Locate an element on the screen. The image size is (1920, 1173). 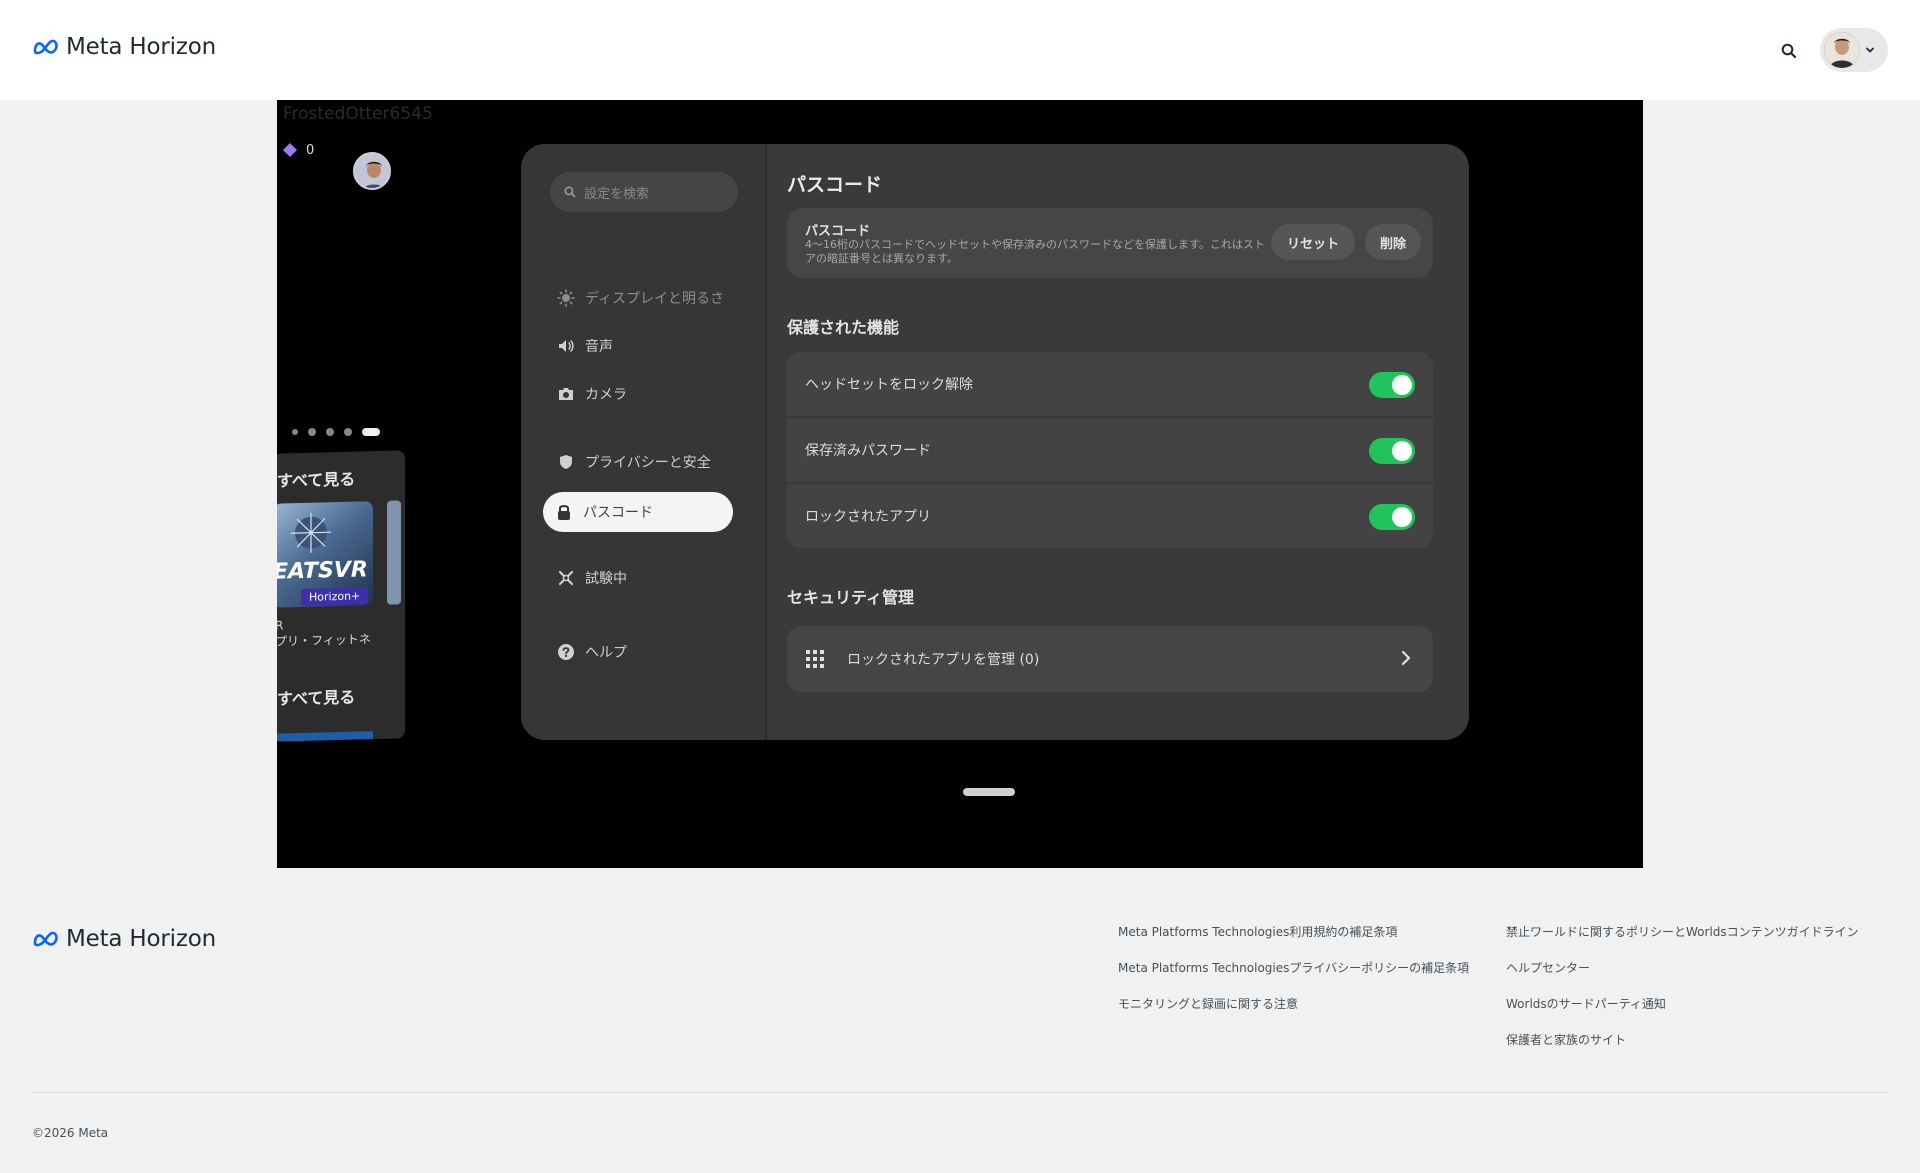
gem-count: 0 is located at coordinates (310, 150).